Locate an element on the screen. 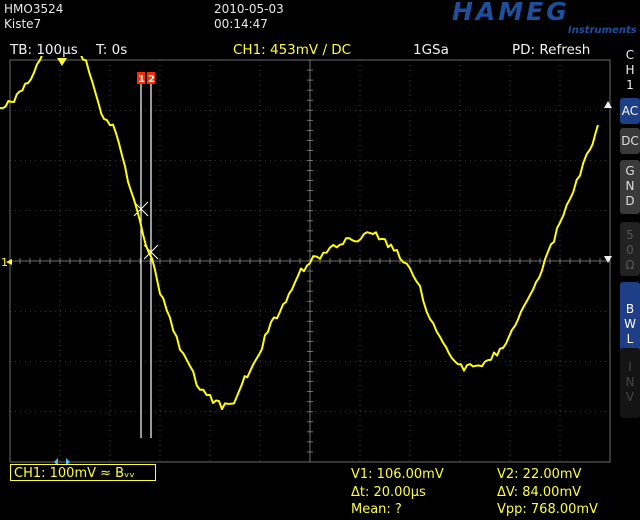 Image resolution: width=640 pixels, height=520 pixels. v2-readout: V2: 22.00mV is located at coordinates (539, 474).